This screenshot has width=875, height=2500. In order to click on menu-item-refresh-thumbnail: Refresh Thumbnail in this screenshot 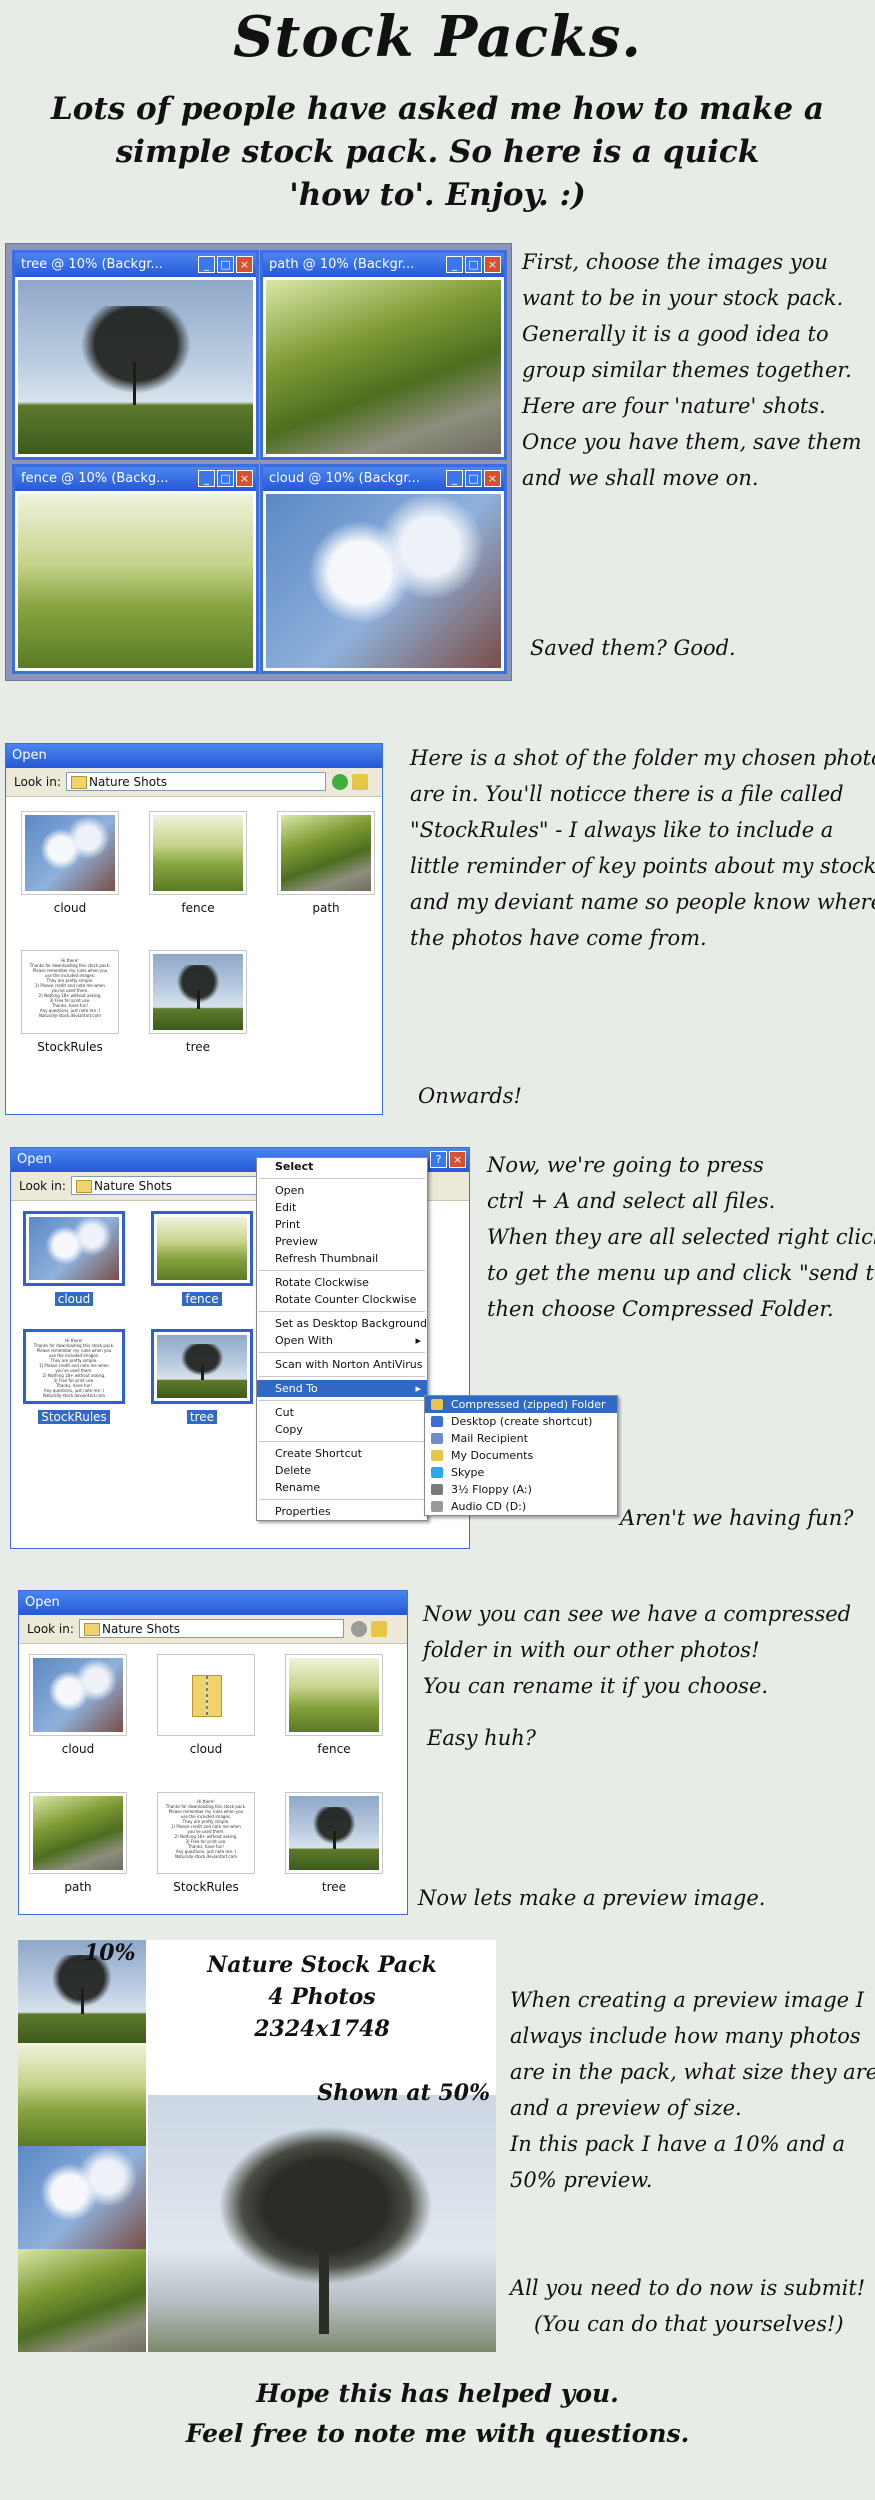, I will do `click(342, 1258)`.